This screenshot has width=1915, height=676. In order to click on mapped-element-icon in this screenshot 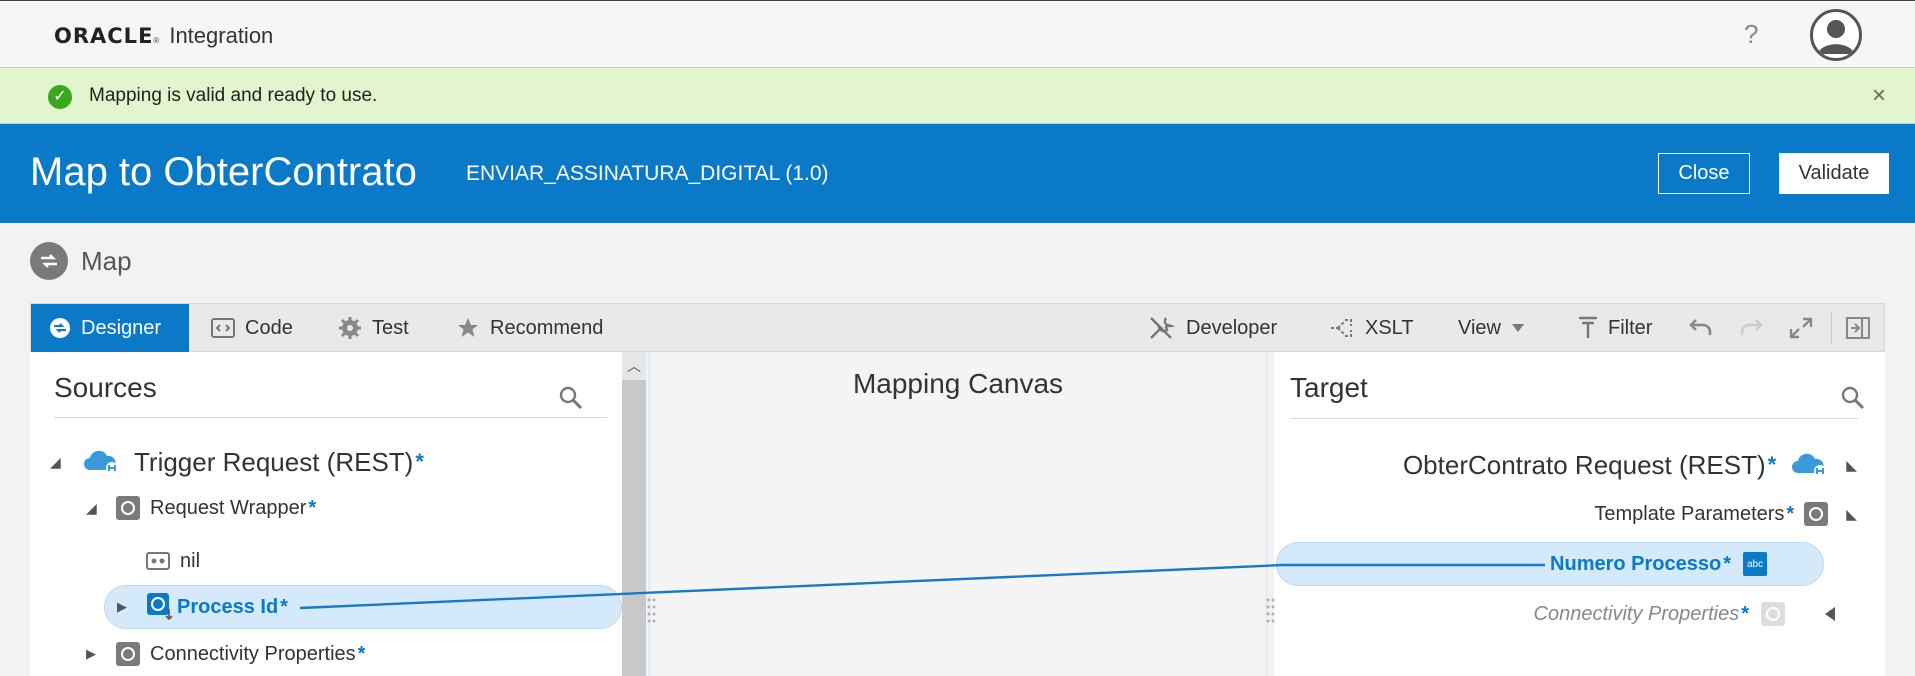, I will do `click(160, 607)`.